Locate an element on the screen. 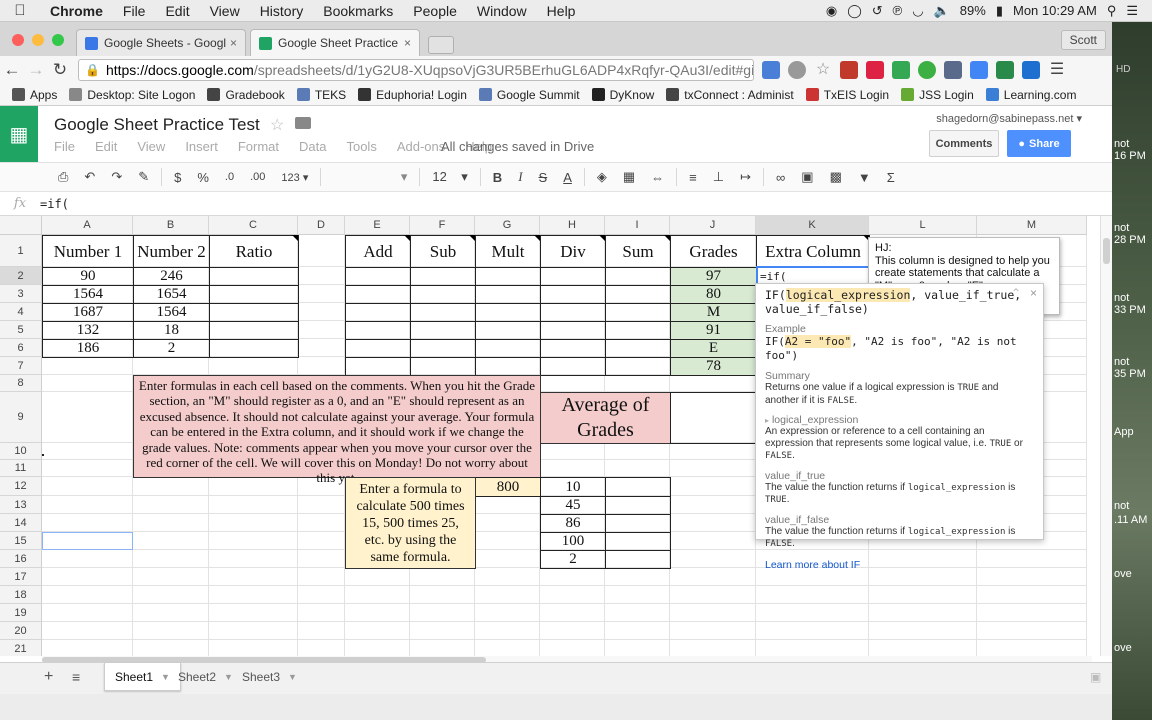 This screenshot has height=720, width=1152. row-header: 3 is located at coordinates (21, 294).